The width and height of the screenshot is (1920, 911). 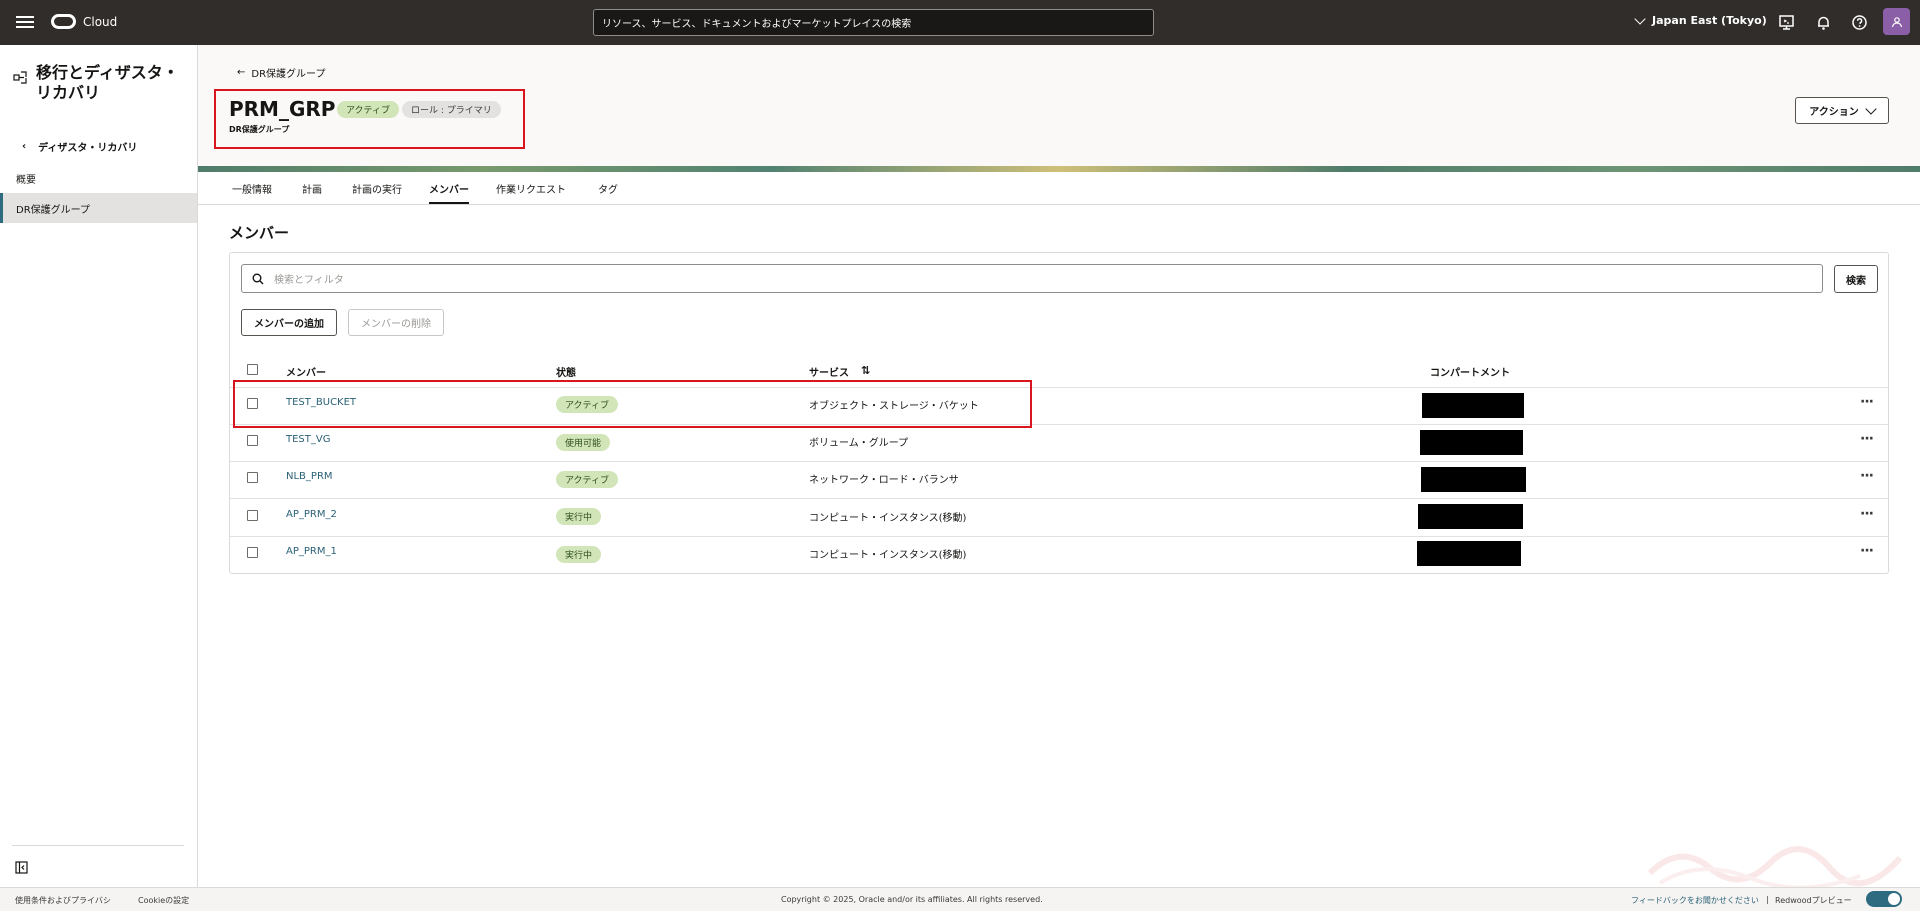 What do you see at coordinates (1894, 899) in the screenshot?
I see `toggle-knob` at bounding box center [1894, 899].